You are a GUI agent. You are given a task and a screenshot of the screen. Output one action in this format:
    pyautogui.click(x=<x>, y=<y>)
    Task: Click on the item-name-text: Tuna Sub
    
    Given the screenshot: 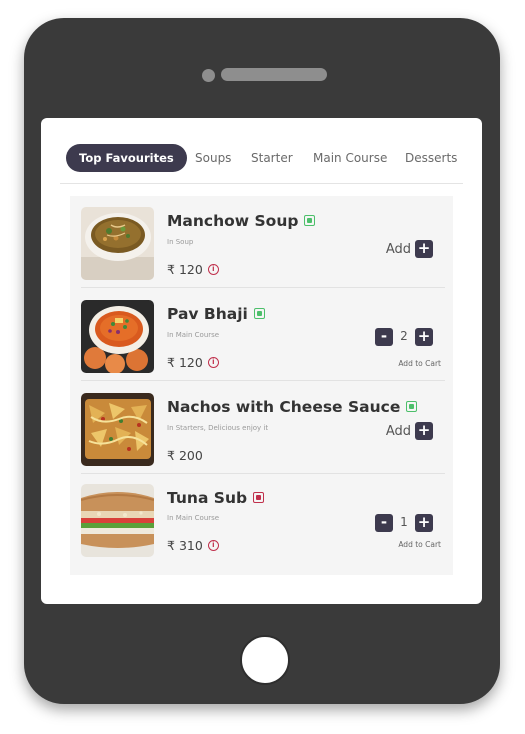 What is the action you would take?
    pyautogui.click(x=207, y=498)
    